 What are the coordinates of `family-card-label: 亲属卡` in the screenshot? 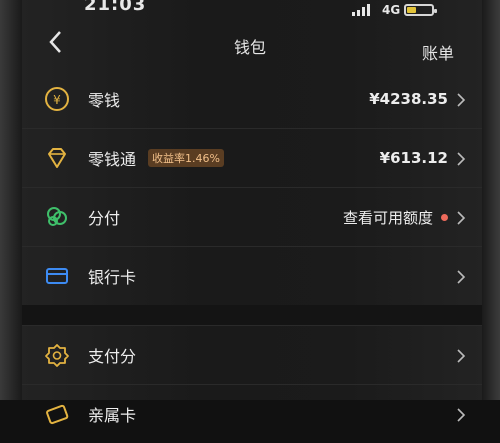 It's located at (112, 415).